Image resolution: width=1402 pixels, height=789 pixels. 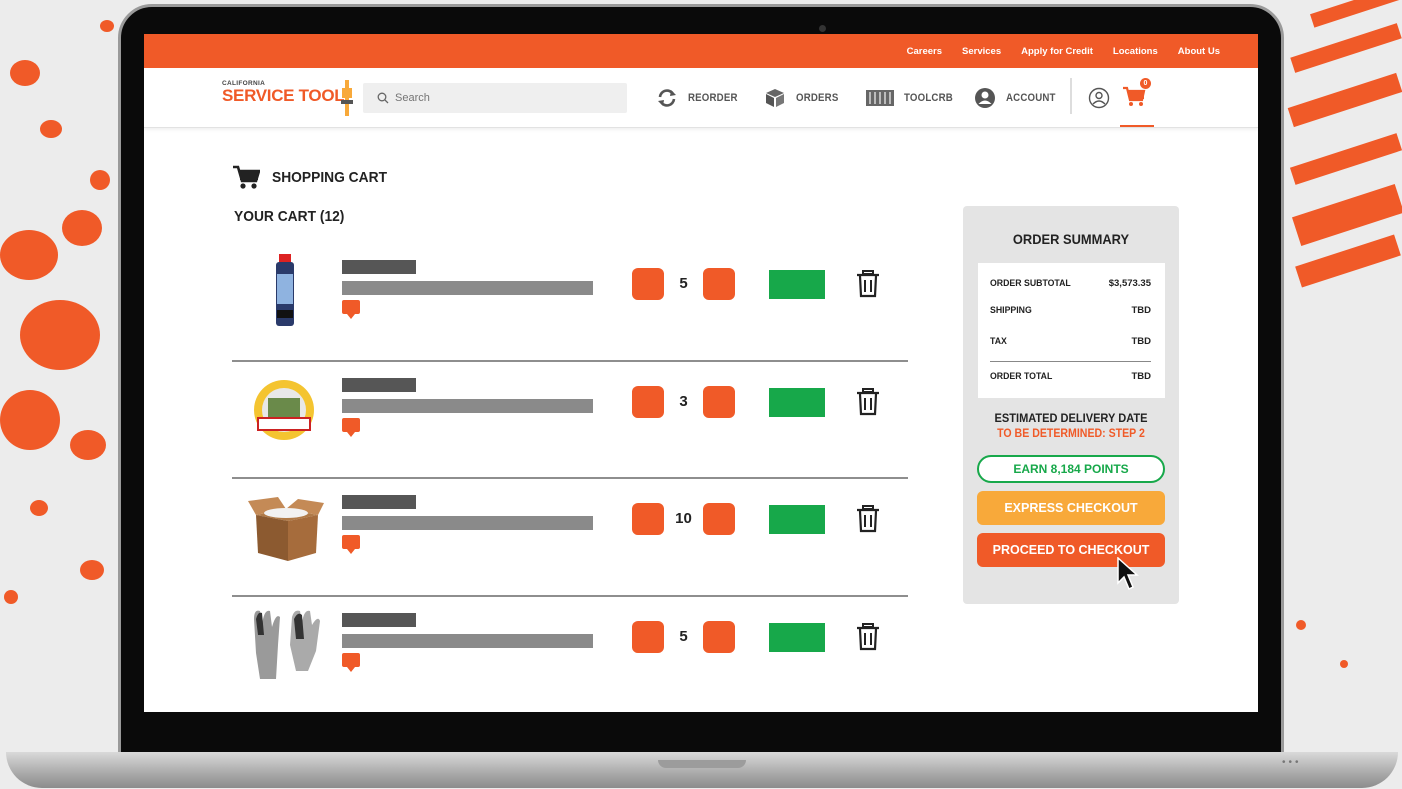 What do you see at coordinates (928, 98) in the screenshot?
I see `nav-toolcrib-label: TOOLCRB` at bounding box center [928, 98].